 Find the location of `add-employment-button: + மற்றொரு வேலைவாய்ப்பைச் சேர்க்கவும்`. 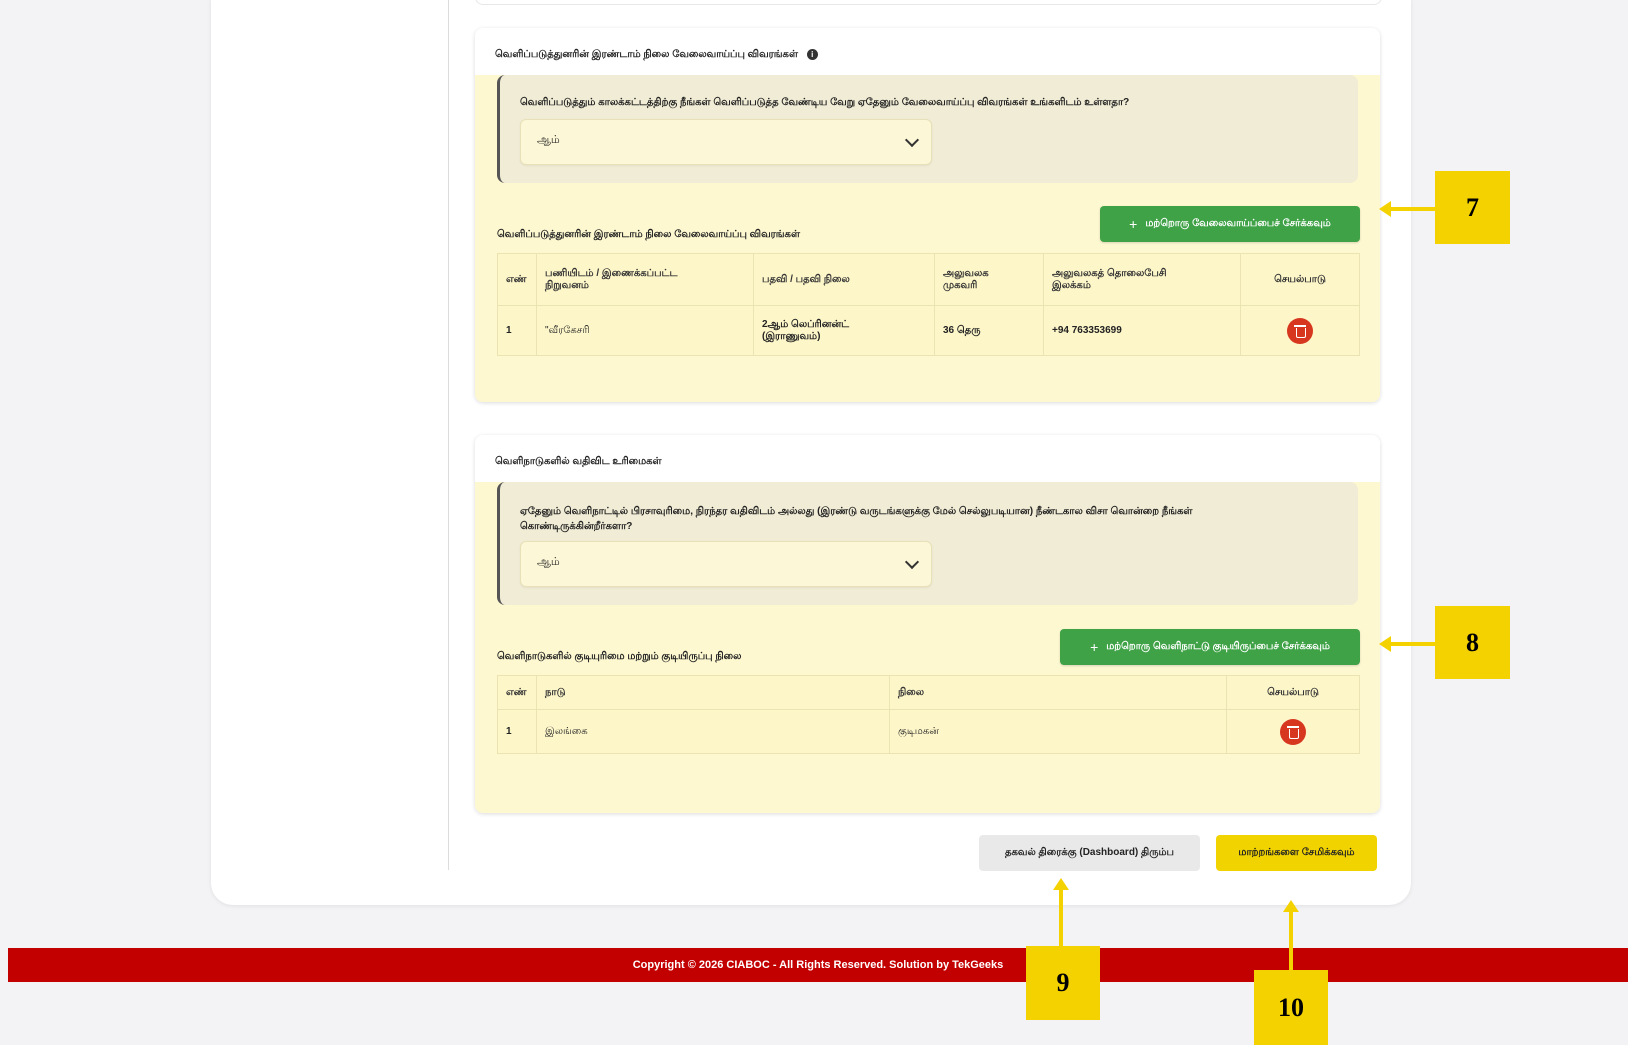

add-employment-button: + மற்றொரு வேலைவாய்ப்பைச் சேர்க்கவும் is located at coordinates (1230, 224).